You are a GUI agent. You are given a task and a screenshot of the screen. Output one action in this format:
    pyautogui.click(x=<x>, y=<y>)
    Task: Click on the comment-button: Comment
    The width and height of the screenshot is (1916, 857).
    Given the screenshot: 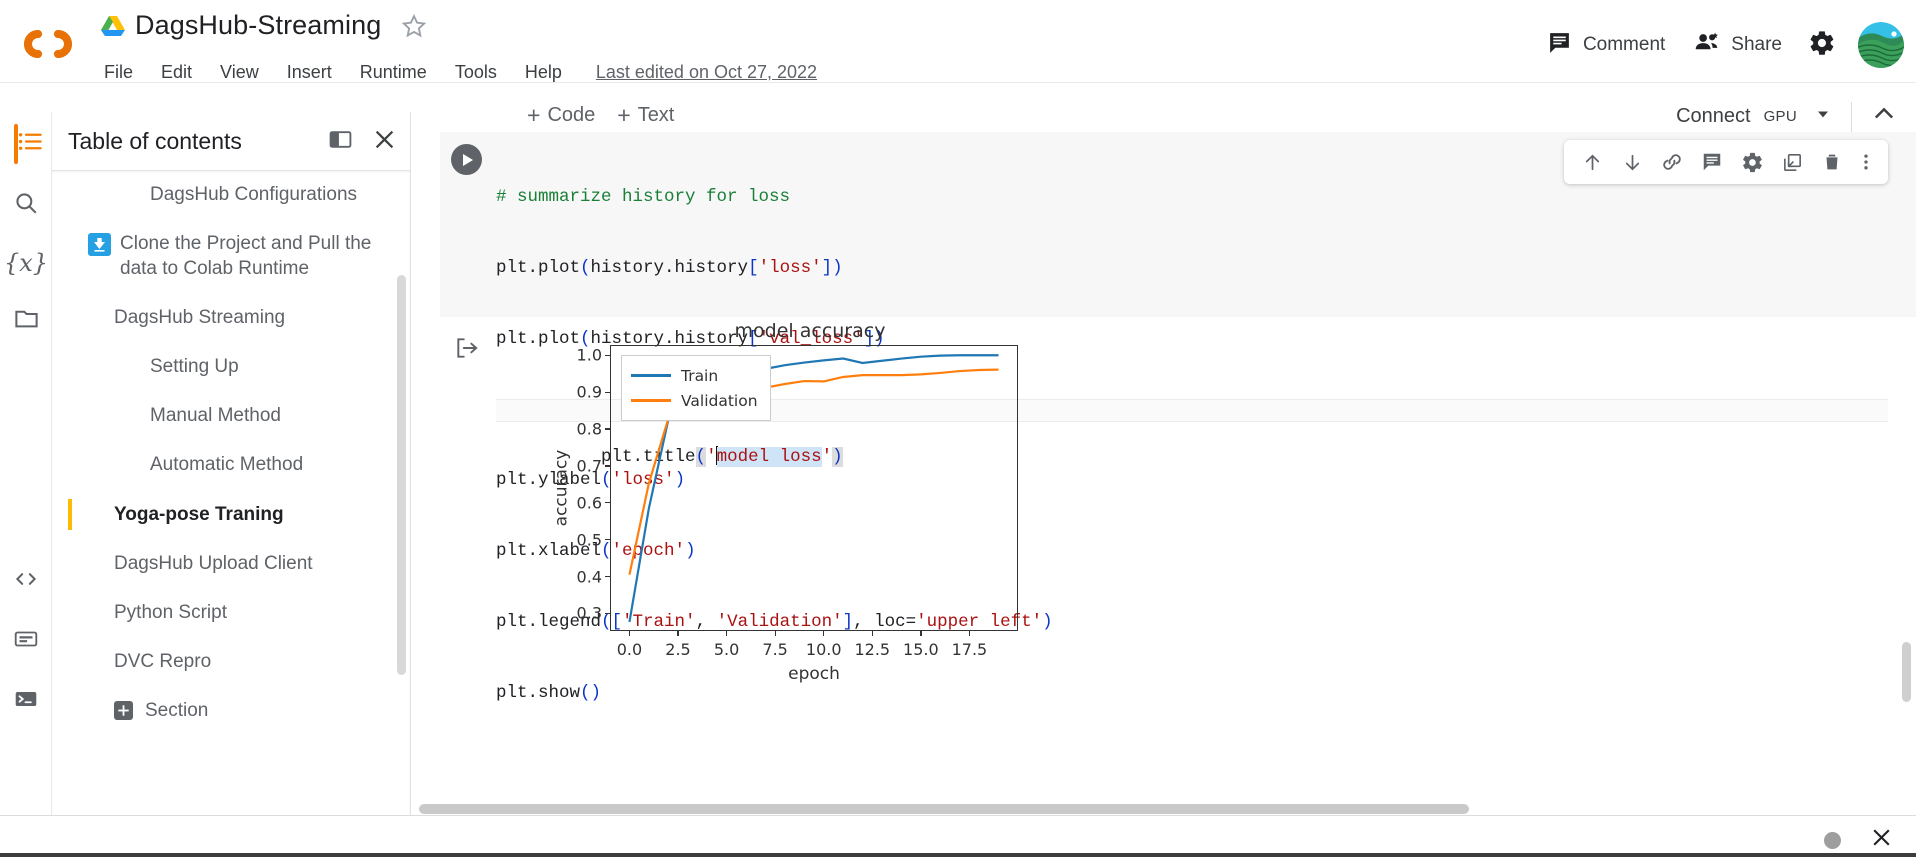 What is the action you would take?
    pyautogui.click(x=1606, y=45)
    